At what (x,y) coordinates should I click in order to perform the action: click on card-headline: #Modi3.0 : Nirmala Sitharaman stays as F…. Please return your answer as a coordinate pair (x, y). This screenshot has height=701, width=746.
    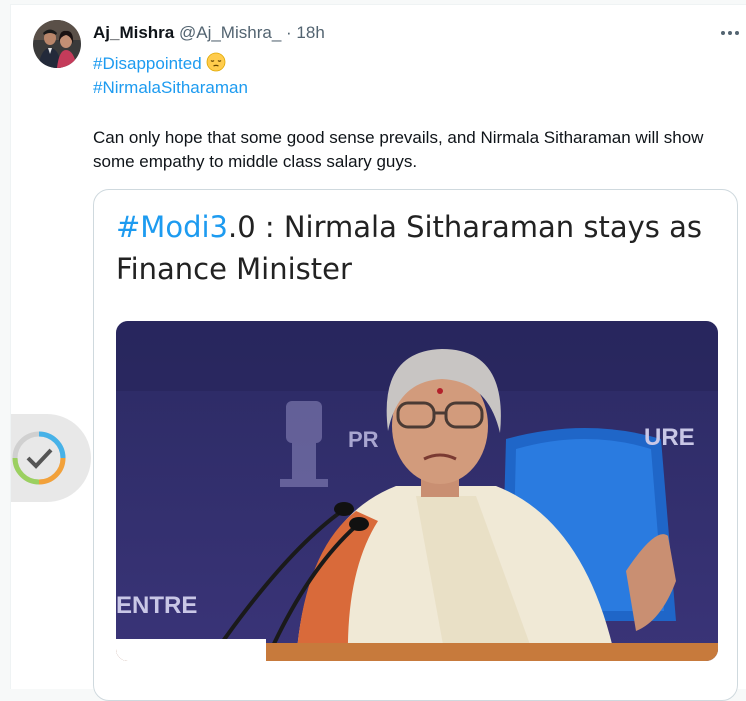
    Looking at the image, I should click on (421, 248).